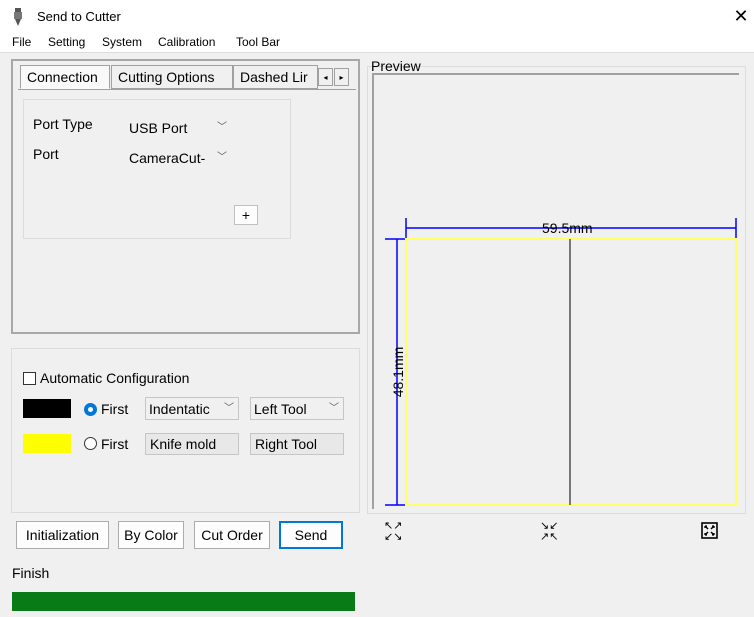 The height and width of the screenshot is (617, 754). Describe the element at coordinates (311, 535) in the screenshot. I see `send-button: Send` at that location.